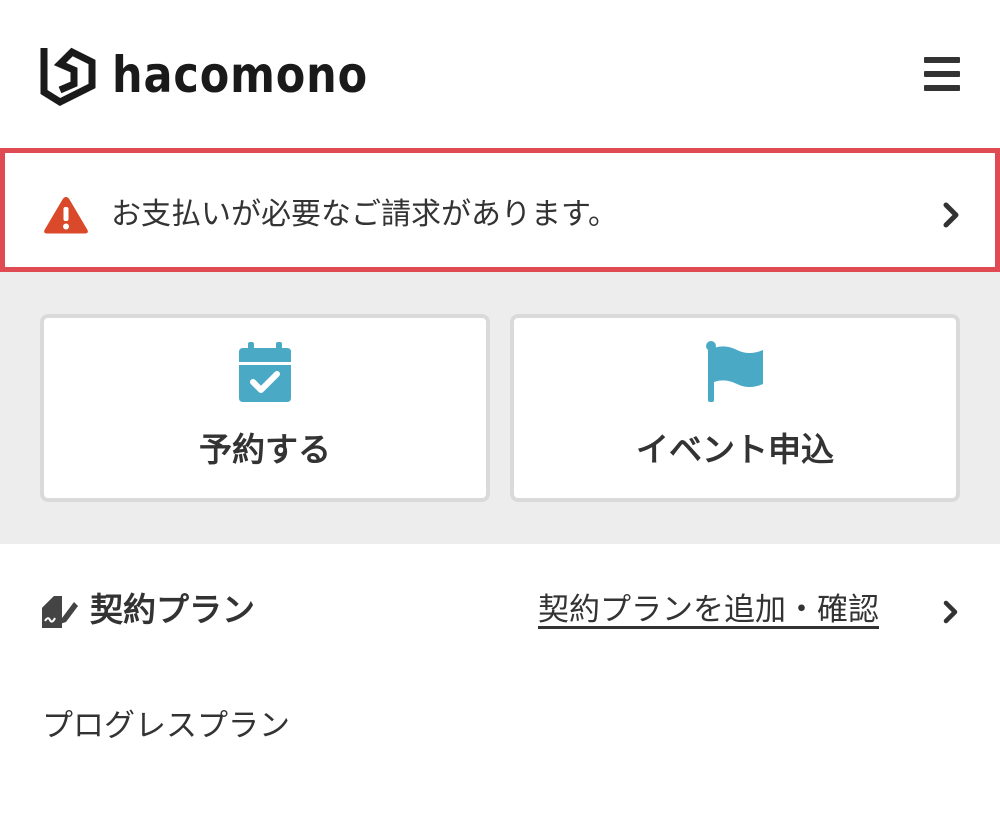 The width and height of the screenshot is (1000, 815). I want to click on event-apply-button: イベント申込, so click(735, 408).